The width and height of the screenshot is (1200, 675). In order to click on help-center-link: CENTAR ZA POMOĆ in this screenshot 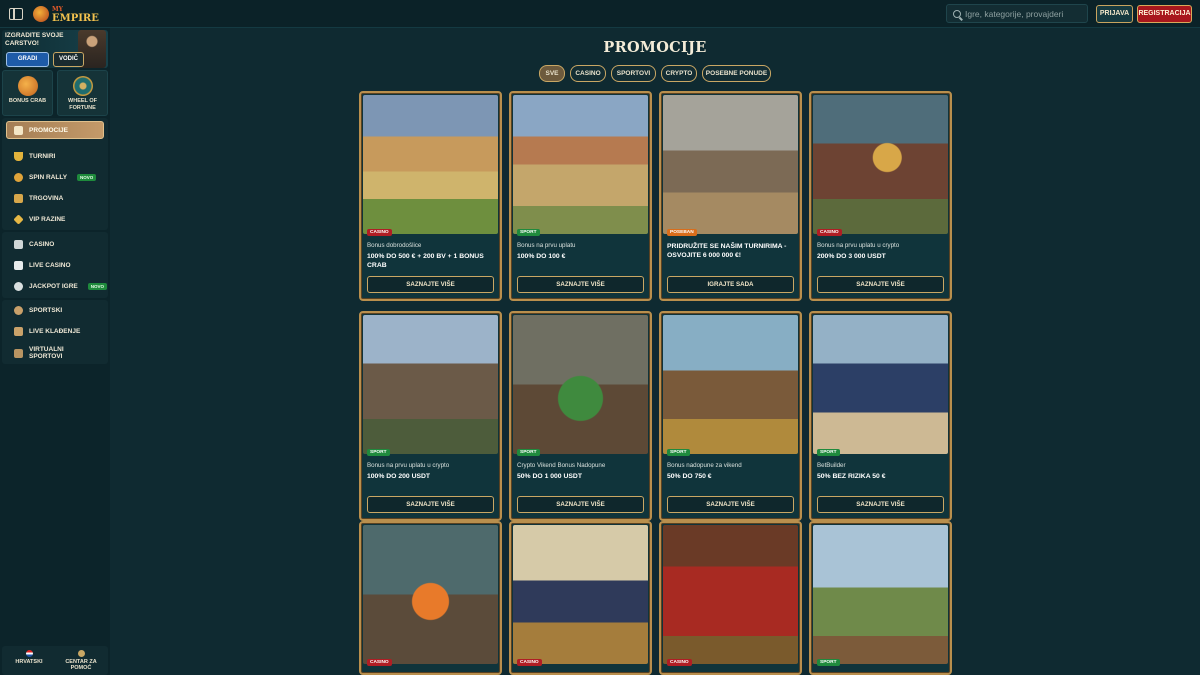, I will do `click(81, 660)`.